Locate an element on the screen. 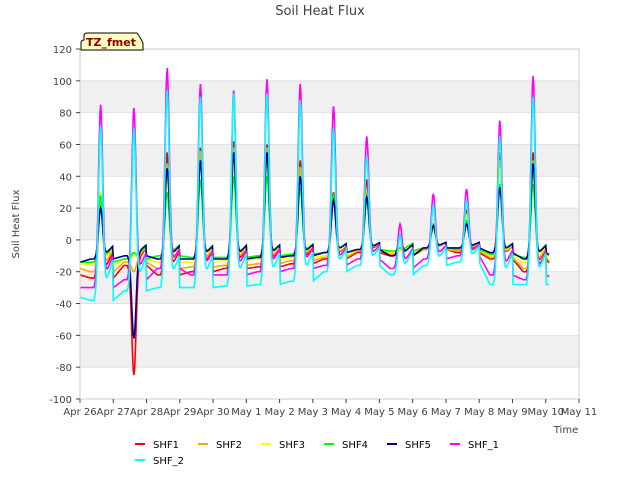  x-tick-label: May 6 is located at coordinates (413, 412).